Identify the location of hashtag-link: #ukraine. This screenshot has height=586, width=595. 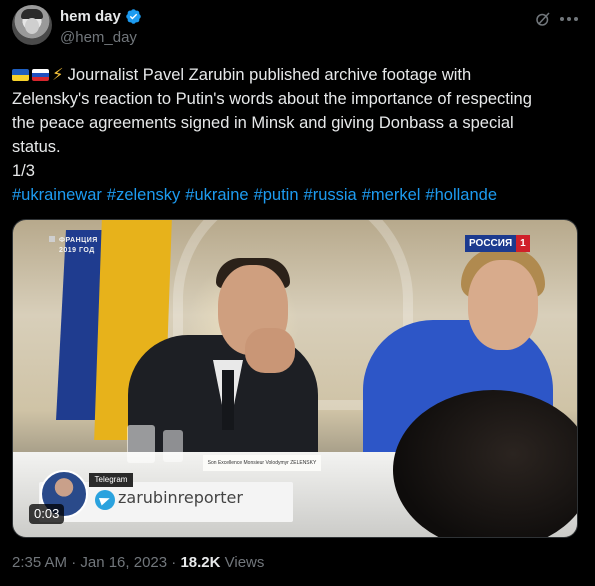
(216, 195).